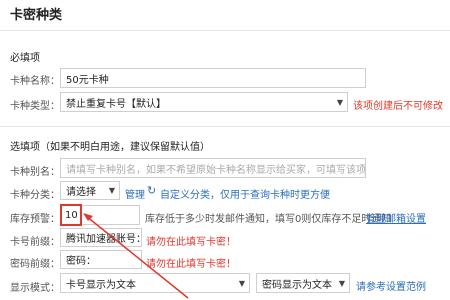 This screenshot has height=300, width=450. I want to click on category-select: 请选择 ▼, so click(90, 190).